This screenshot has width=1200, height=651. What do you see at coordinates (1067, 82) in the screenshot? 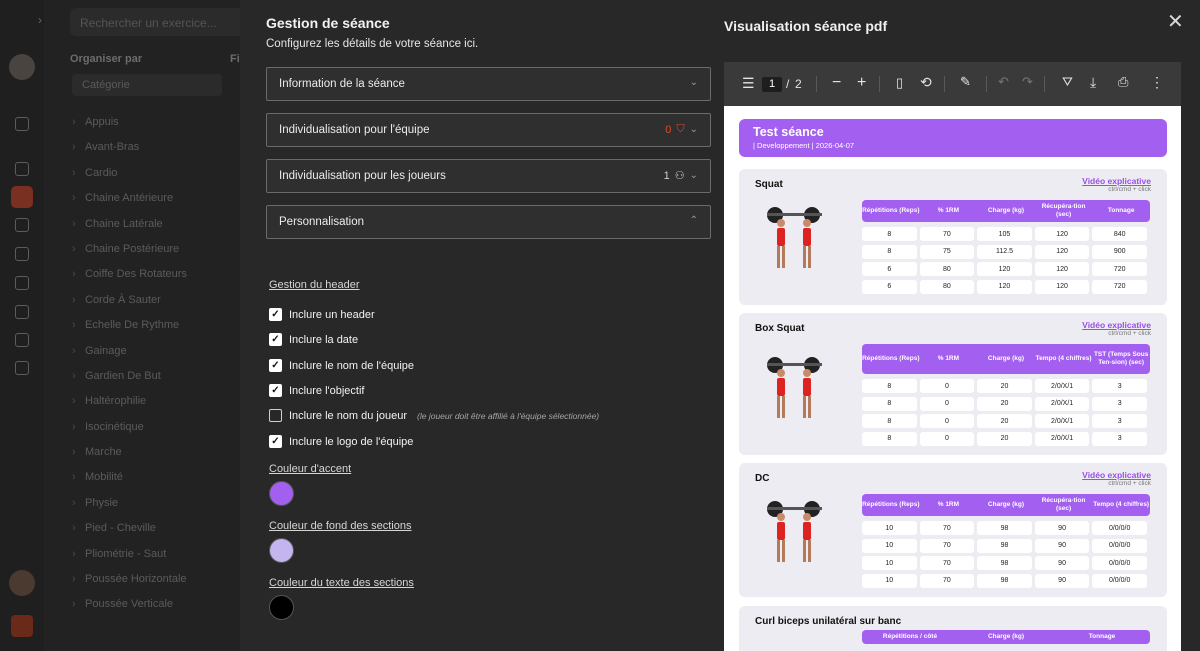
I see `add-to-drive-icon: ⛛` at bounding box center [1067, 82].